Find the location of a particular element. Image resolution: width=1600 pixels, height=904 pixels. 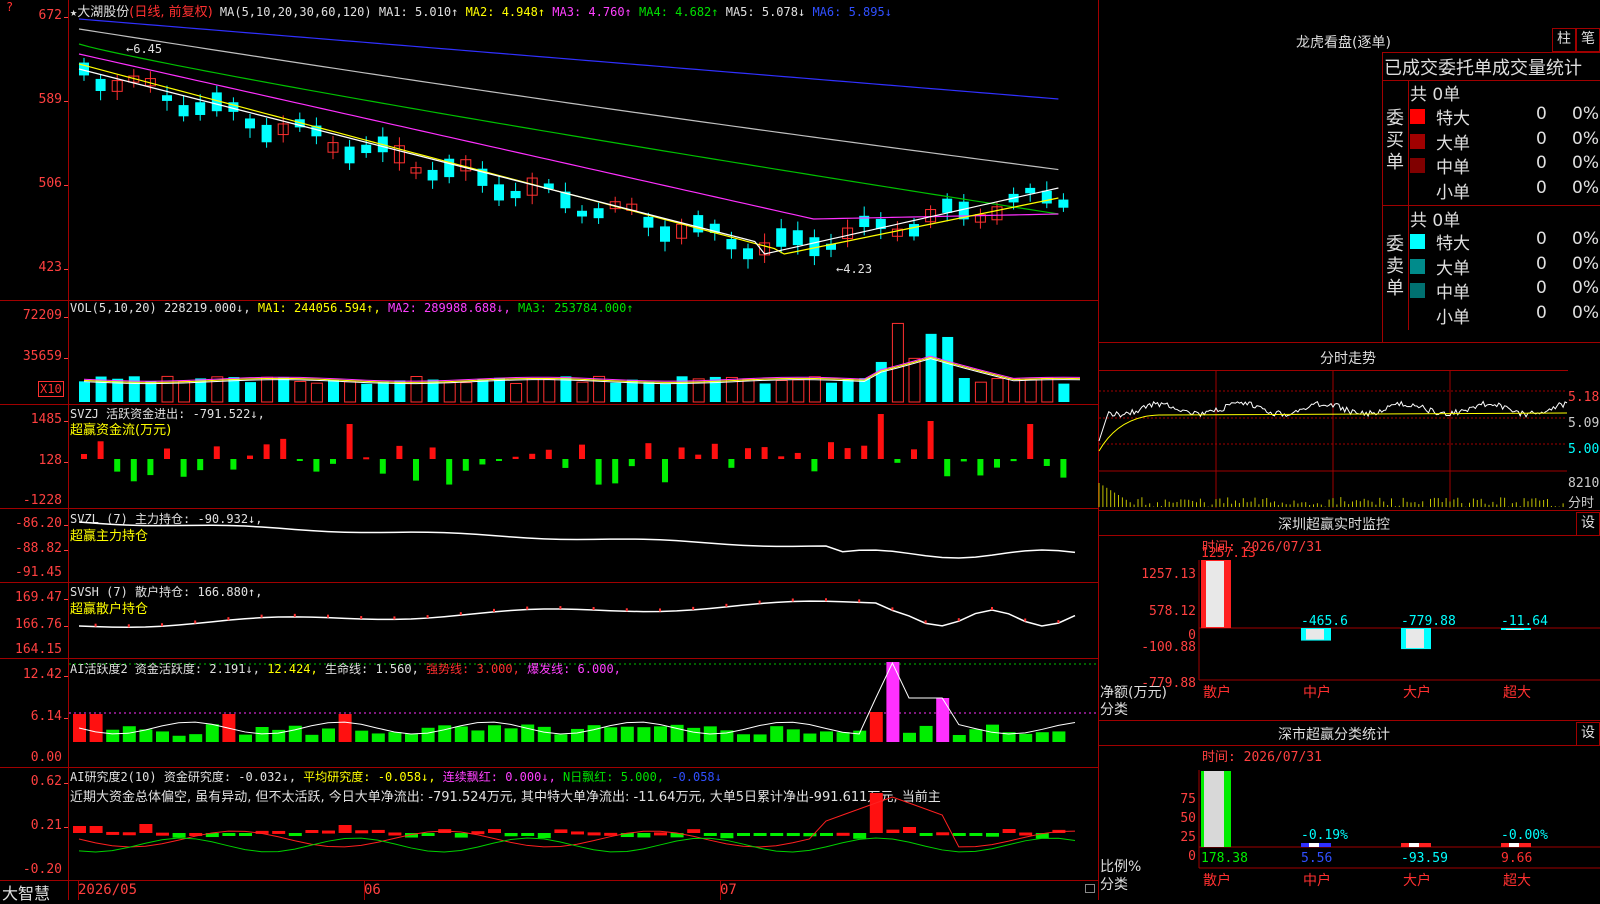

sz-class-axis: 0 is located at coordinates (1192, 856).